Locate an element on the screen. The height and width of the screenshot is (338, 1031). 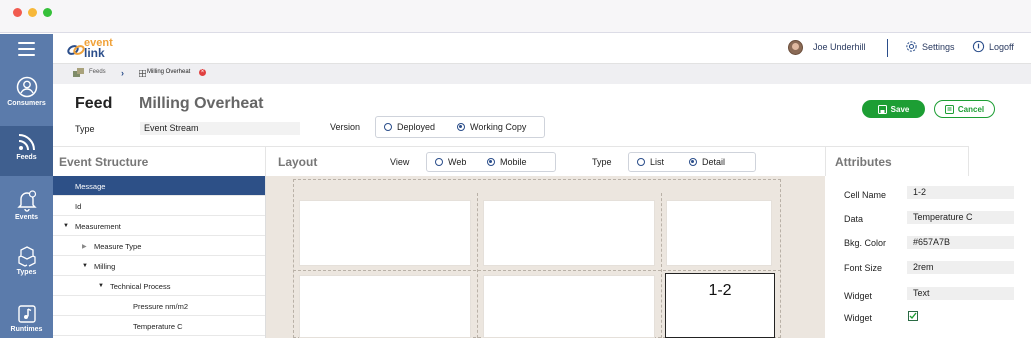
data-field: Temperature C is located at coordinates (960, 217).